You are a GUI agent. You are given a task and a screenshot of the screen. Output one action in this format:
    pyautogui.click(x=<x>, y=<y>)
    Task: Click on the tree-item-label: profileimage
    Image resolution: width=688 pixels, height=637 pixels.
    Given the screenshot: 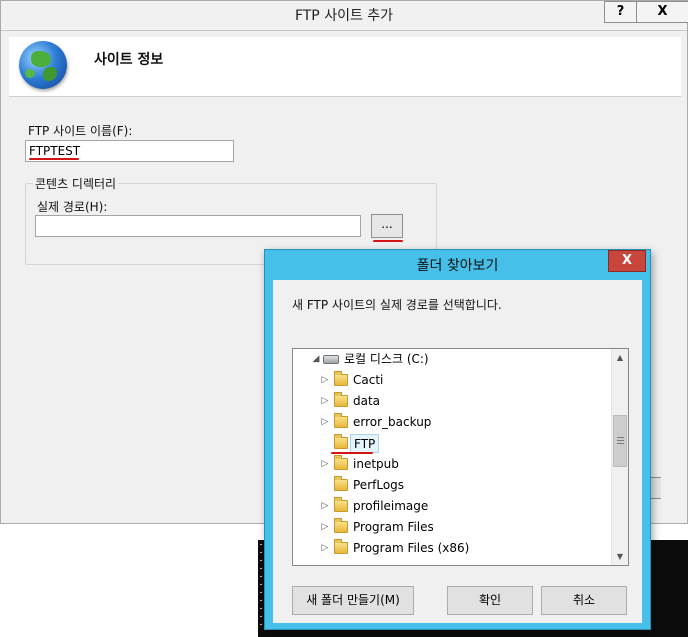 What is the action you would take?
    pyautogui.click(x=391, y=506)
    